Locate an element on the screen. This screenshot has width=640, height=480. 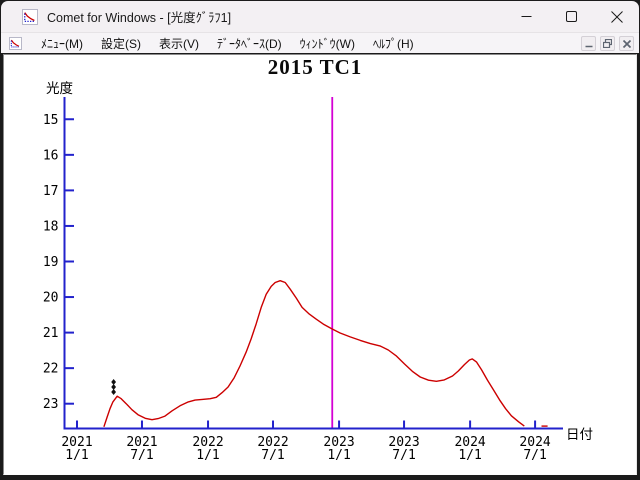
y-tick-label: 20 is located at coordinates (51, 298).